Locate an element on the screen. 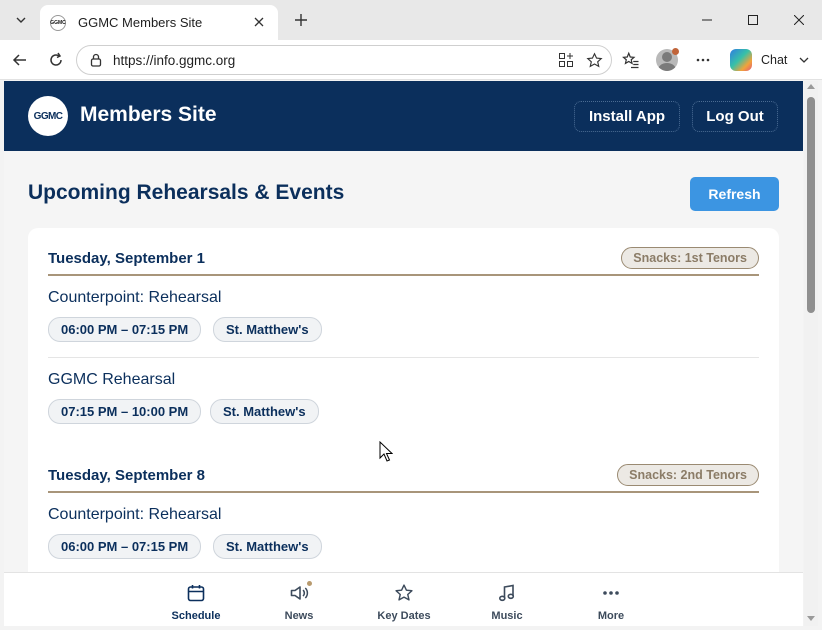 The image size is (822, 630). install-app-button: Install App is located at coordinates (627, 116).